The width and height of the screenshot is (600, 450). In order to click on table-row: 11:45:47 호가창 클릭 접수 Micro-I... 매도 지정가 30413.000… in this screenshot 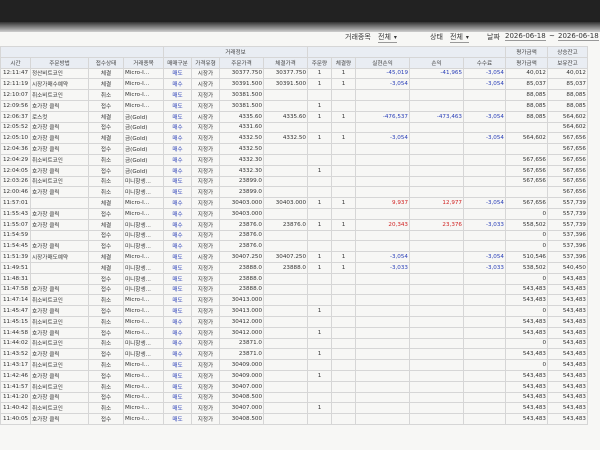, I will do `click(294, 311)`.